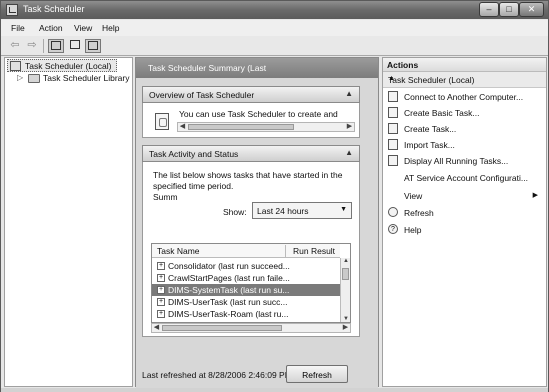 This screenshot has width=549, height=392. I want to click on summary-pane-header: Task Scheduler Summary (Last, so click(257, 68).